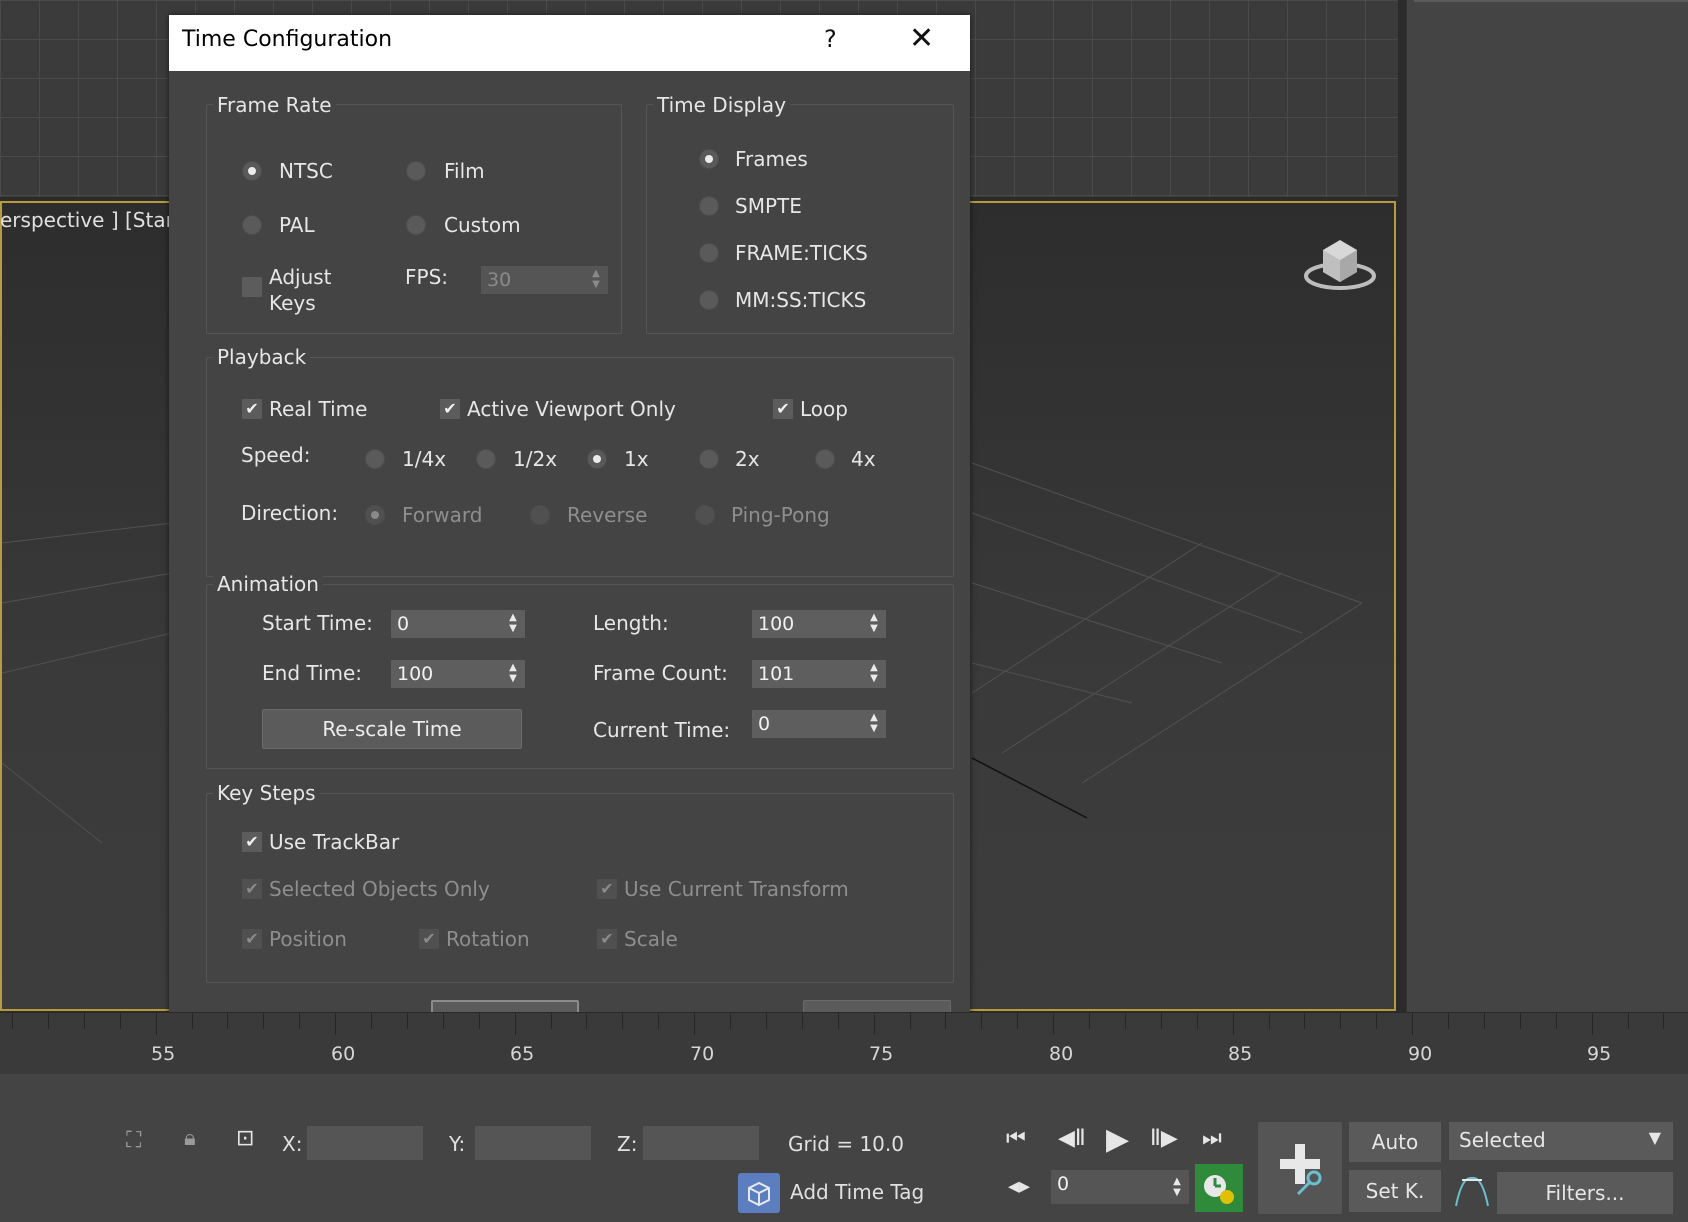 The width and height of the screenshot is (1688, 1222). Describe the element at coordinates (274, 105) in the screenshot. I see `frame-rate-label: Frame Rate` at that location.